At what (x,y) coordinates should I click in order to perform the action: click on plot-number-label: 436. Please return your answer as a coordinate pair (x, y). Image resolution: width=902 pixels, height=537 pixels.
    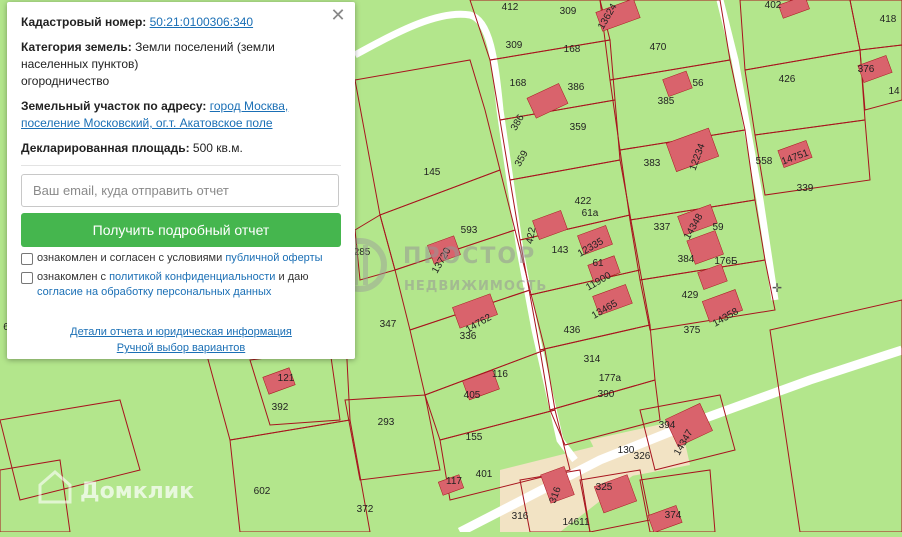
    Looking at the image, I should click on (572, 330).